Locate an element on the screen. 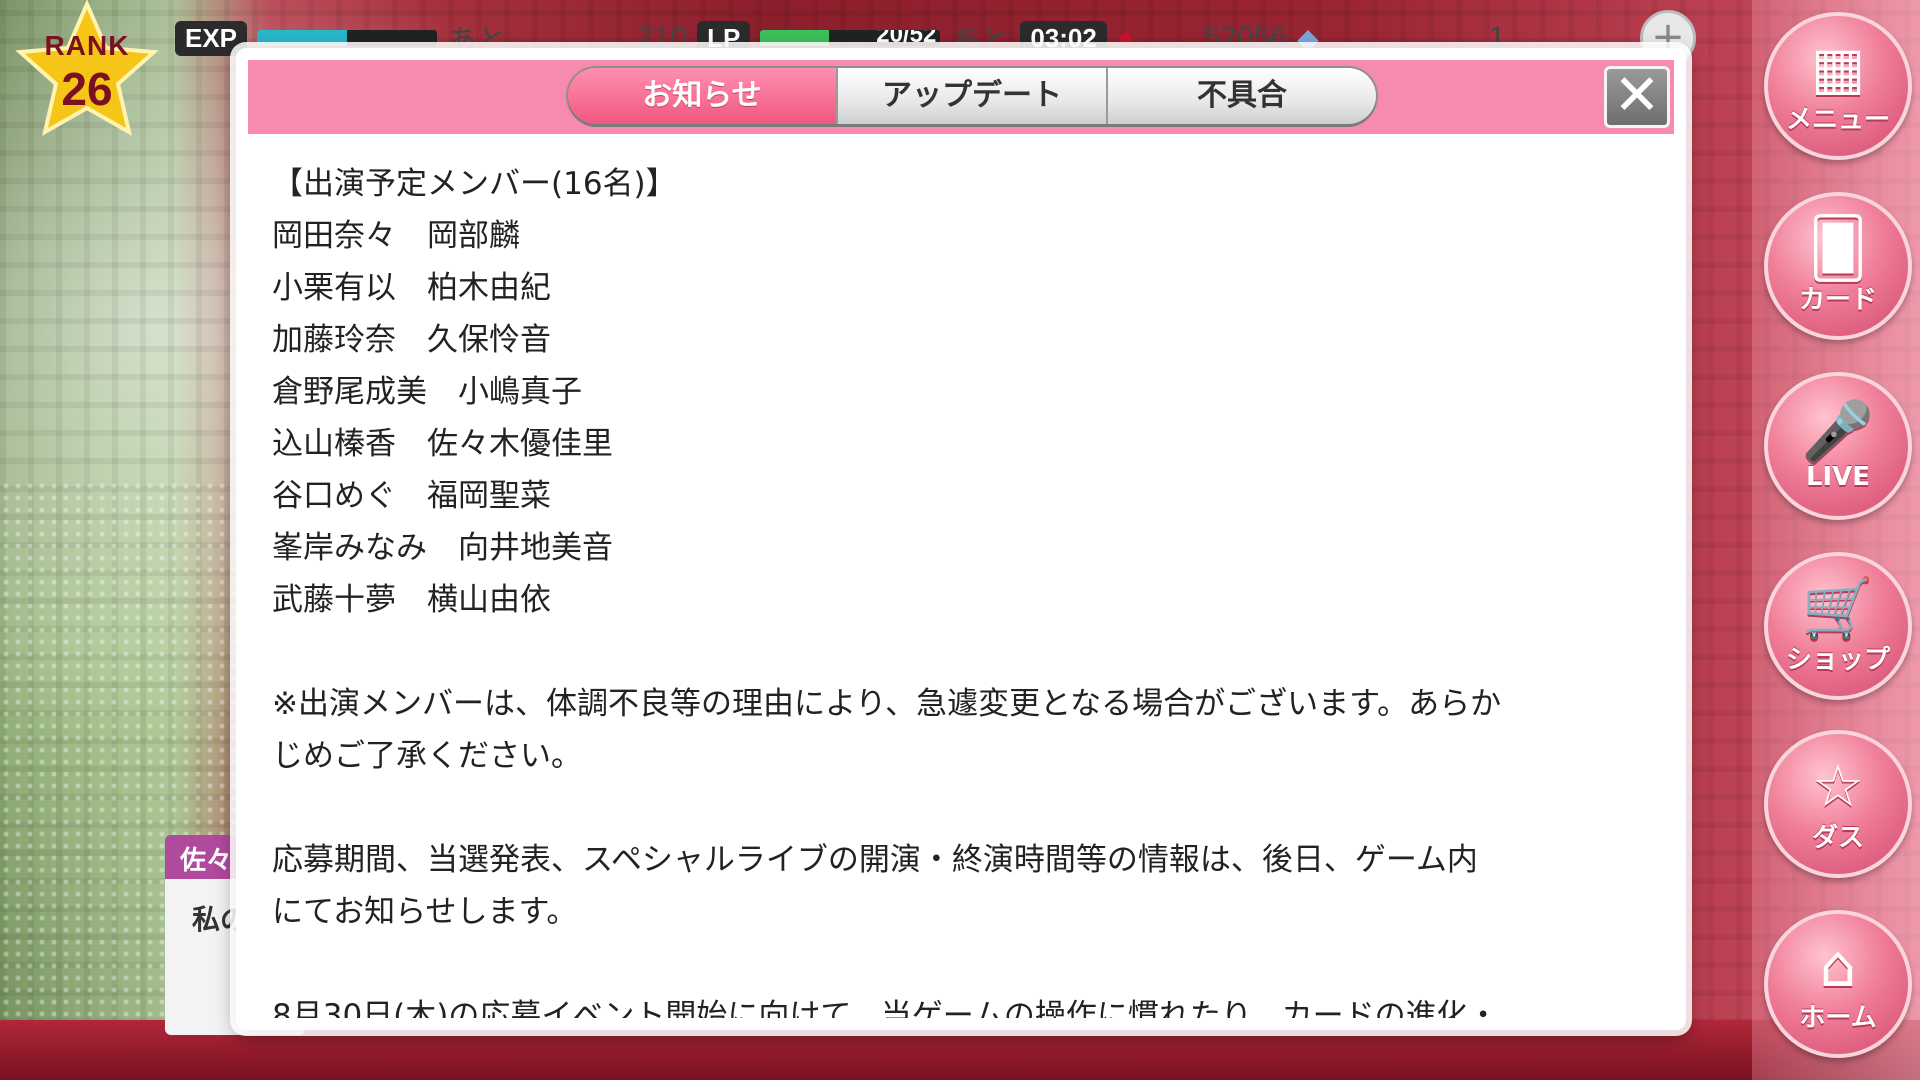  home-button: ⌂ ホーム is located at coordinates (1838, 984).